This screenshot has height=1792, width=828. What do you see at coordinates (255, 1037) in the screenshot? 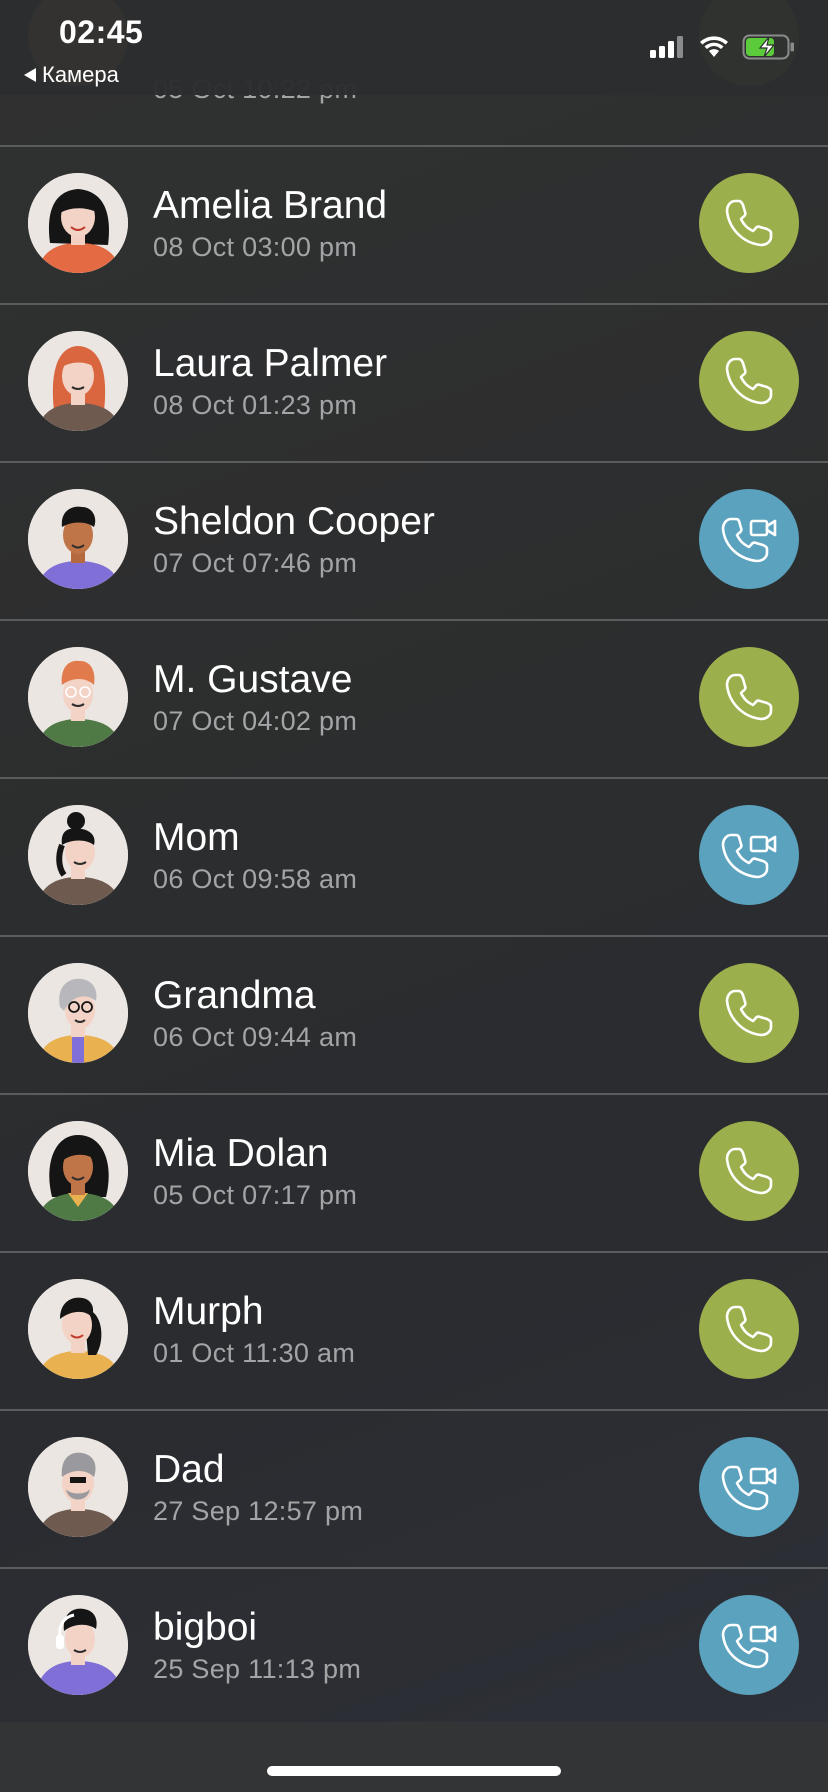
I see `call-time: 06 Oct 09:44 am` at bounding box center [255, 1037].